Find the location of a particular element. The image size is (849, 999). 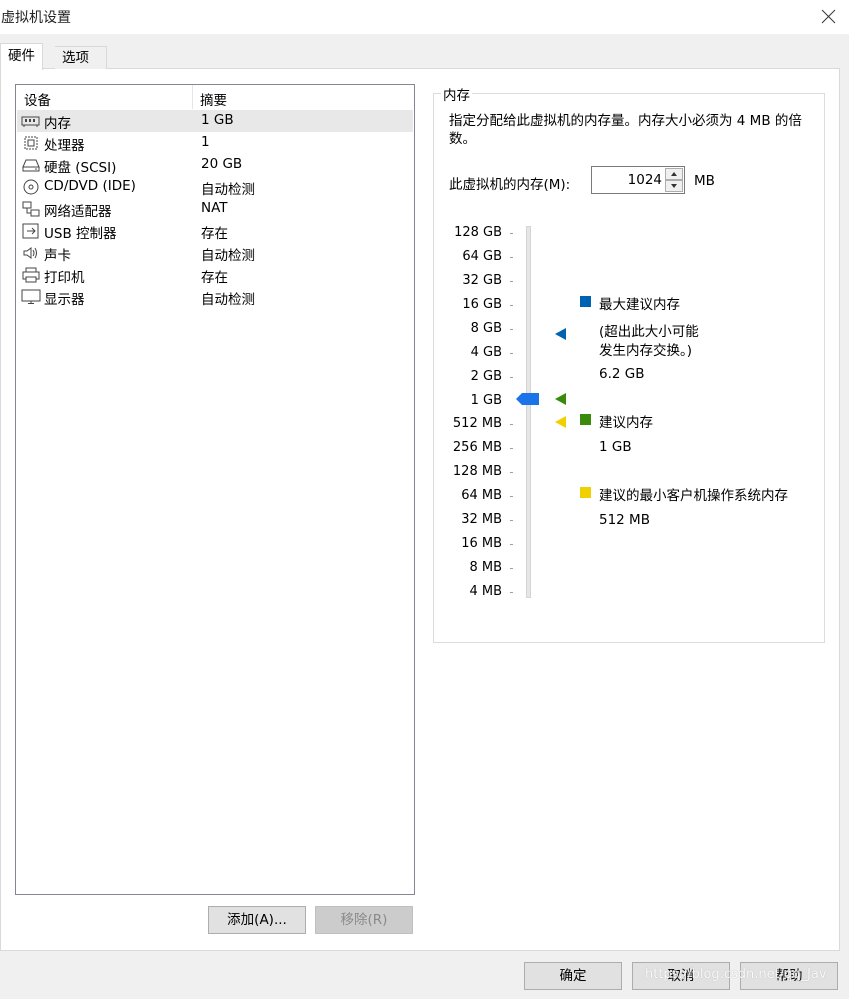

chevron-up-icon is located at coordinates (674, 174).